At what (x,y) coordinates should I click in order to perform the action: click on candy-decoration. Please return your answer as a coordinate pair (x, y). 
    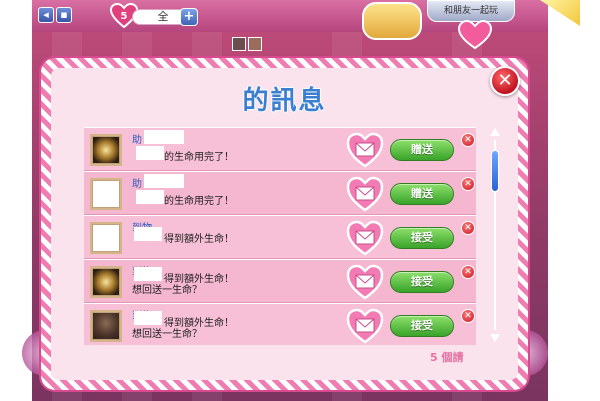
    Looking at the image, I should click on (392, 21).